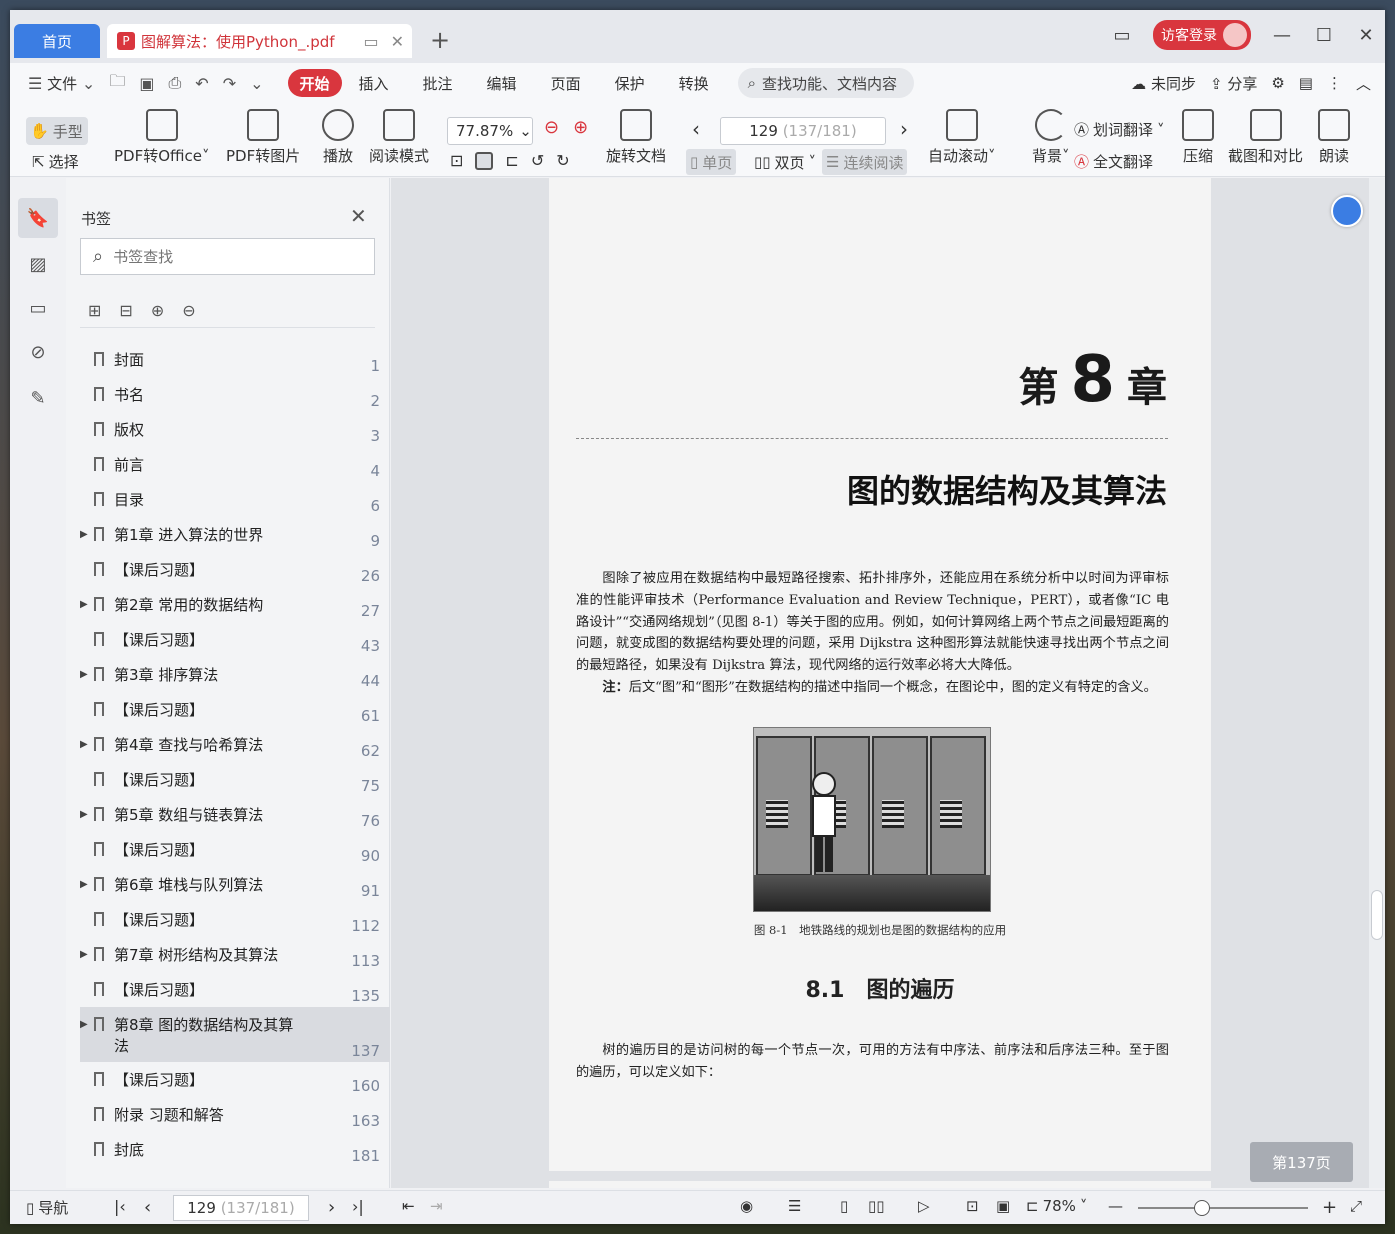 The height and width of the screenshot is (1234, 1395). Describe the element at coordinates (235, 499) in the screenshot. I see `bookmark-item: 目录 6` at that location.